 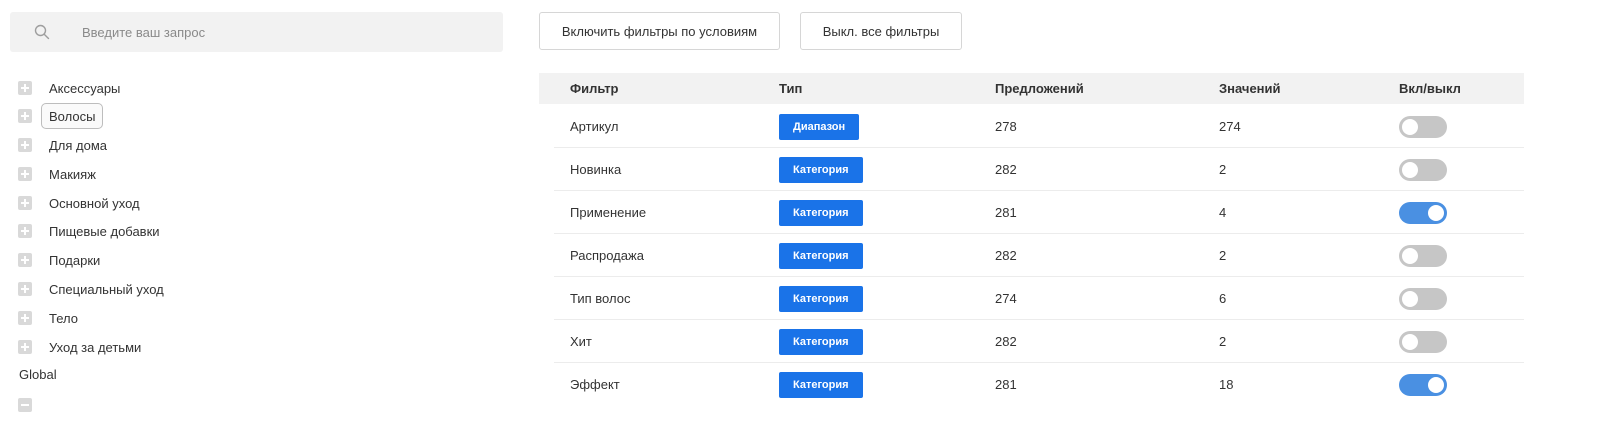 I want to click on tree-item-supplements: Пищевые добавки, so click(x=93, y=231).